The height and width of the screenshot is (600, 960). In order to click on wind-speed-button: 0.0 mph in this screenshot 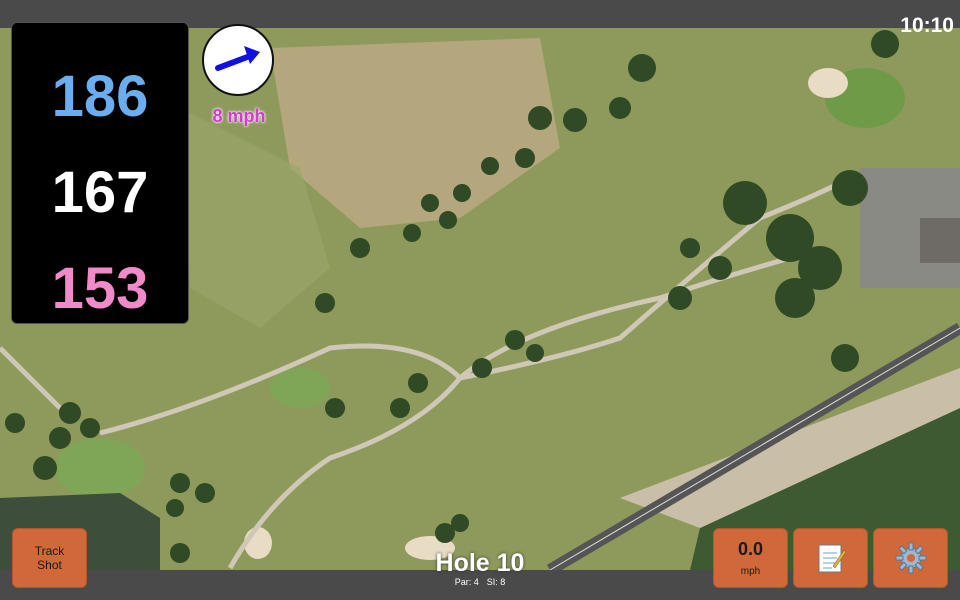, I will do `click(750, 558)`.